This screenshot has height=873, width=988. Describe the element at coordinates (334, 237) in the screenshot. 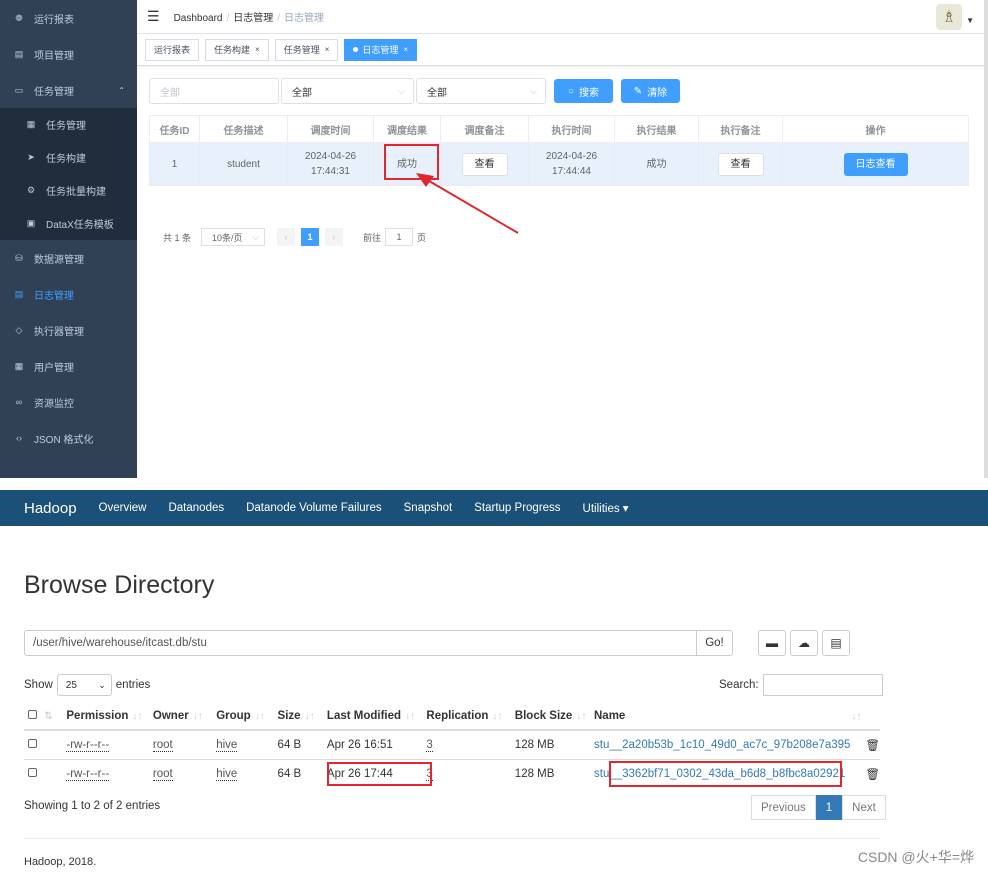

I see `next-page-icon: ›` at that location.